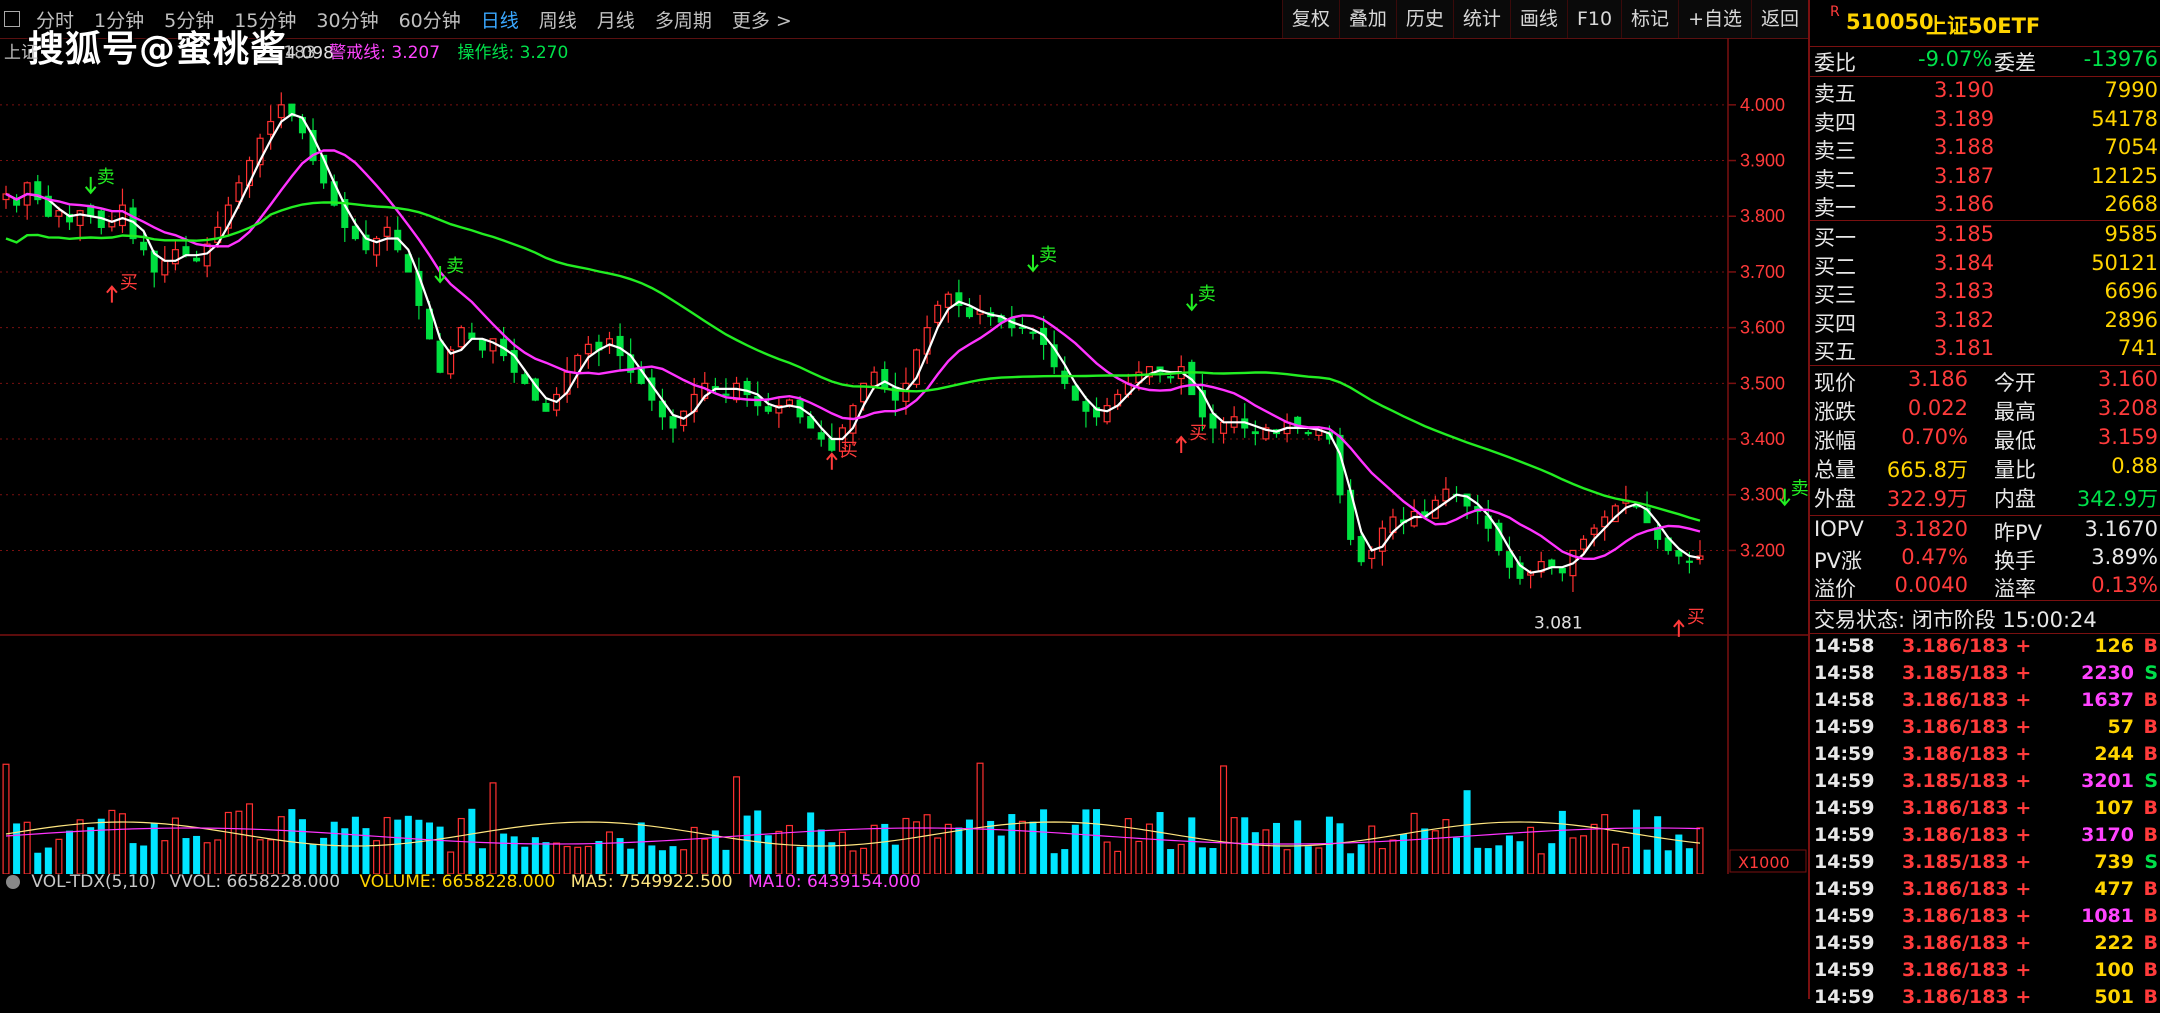 Image resolution: width=2160 pixels, height=1013 pixels. What do you see at coordinates (1762, 105) in the screenshot?
I see `y-tick-label: 4.000` at bounding box center [1762, 105].